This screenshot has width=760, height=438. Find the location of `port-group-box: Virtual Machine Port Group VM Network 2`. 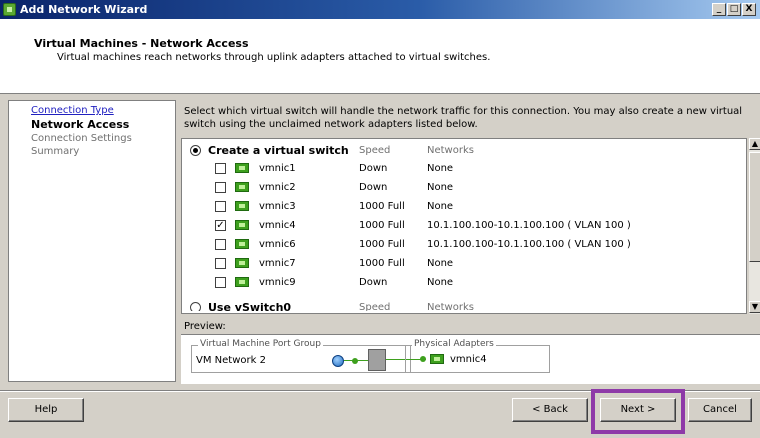

port-group-box: Virtual Machine Port Group VM Network 2 is located at coordinates (301, 356).